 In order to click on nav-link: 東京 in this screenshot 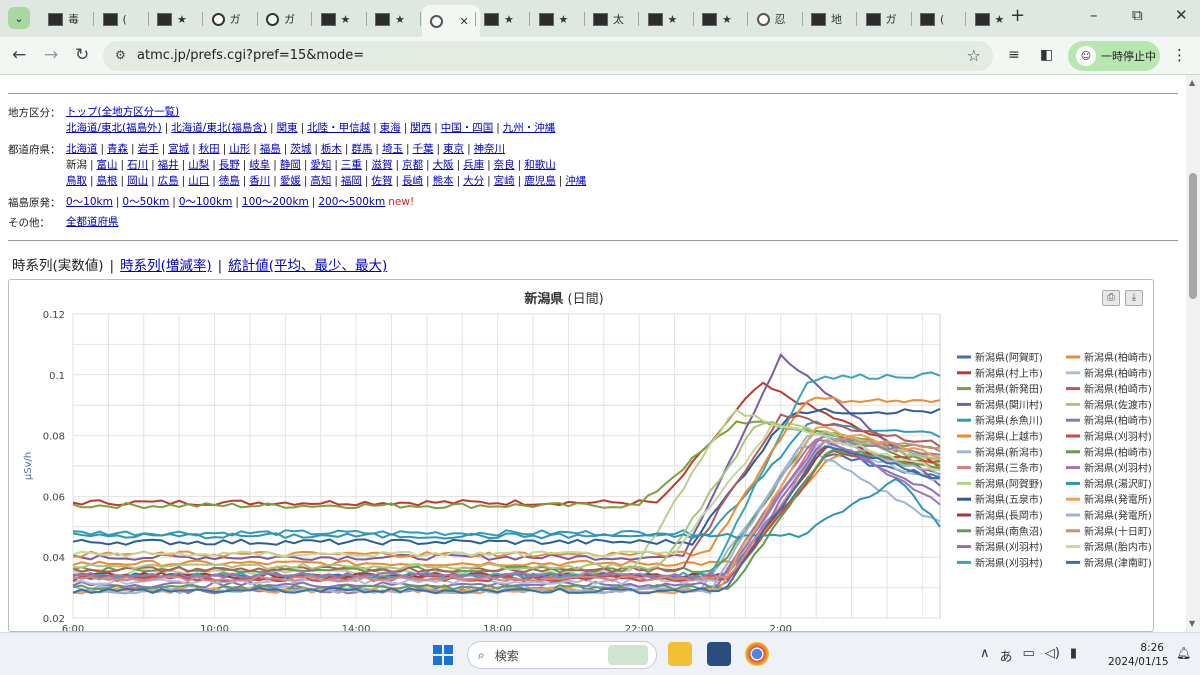, I will do `click(453, 149)`.